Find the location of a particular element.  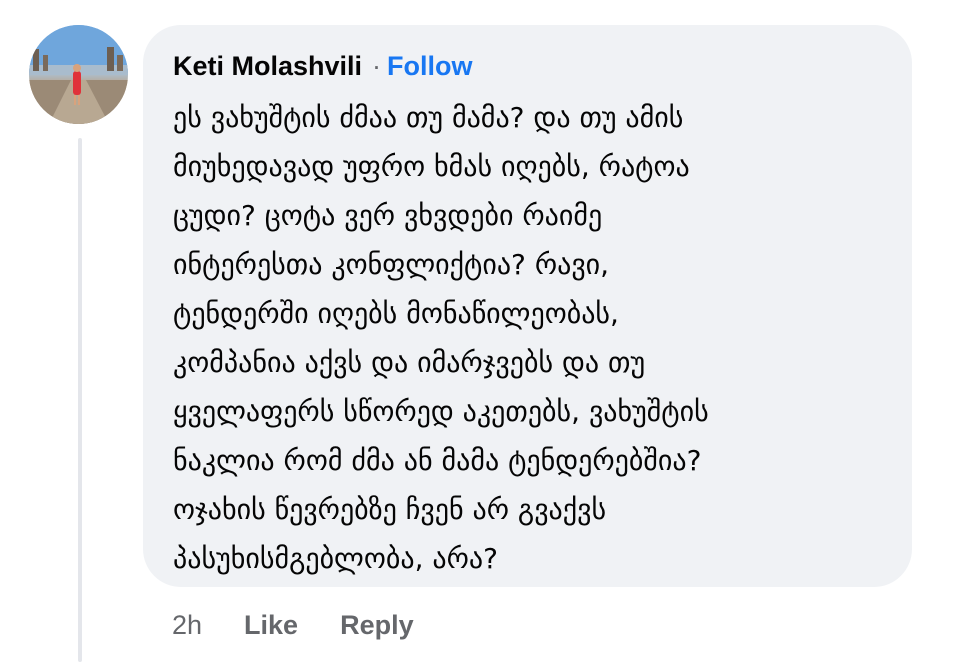

follow-button: Follow is located at coordinates (429, 66).